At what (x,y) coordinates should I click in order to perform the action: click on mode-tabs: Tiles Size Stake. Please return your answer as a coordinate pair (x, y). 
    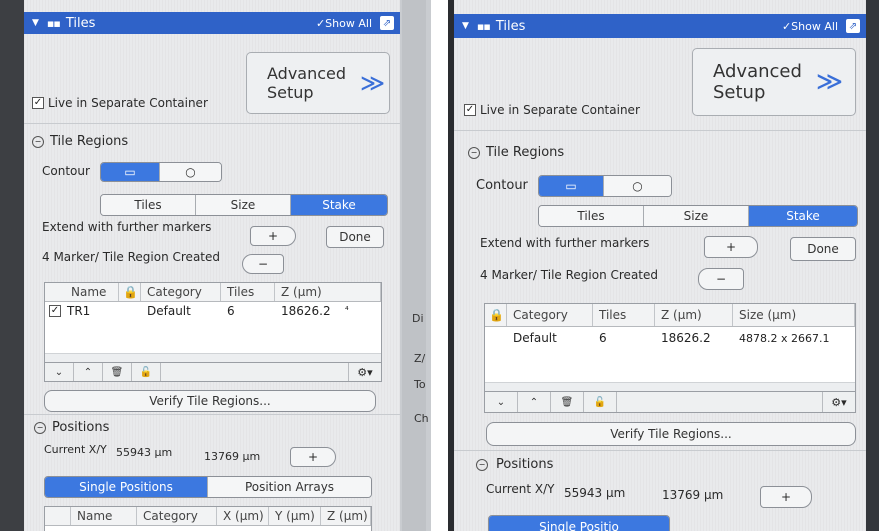
    Looking at the image, I should click on (244, 205).